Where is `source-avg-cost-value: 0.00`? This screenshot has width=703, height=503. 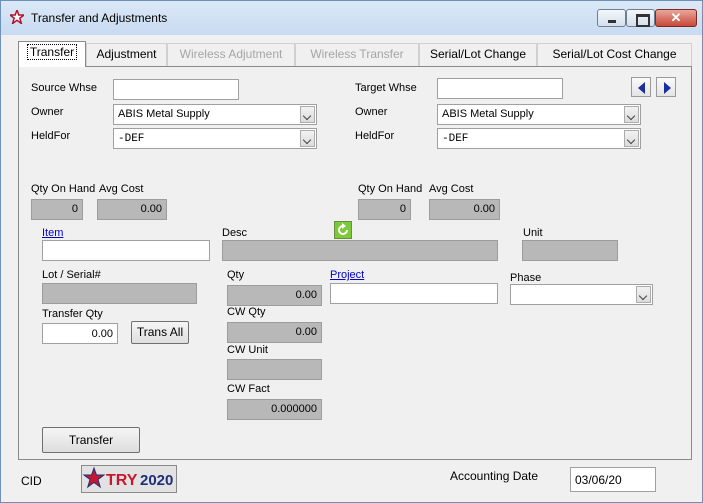 source-avg-cost-value: 0.00 is located at coordinates (132, 209).